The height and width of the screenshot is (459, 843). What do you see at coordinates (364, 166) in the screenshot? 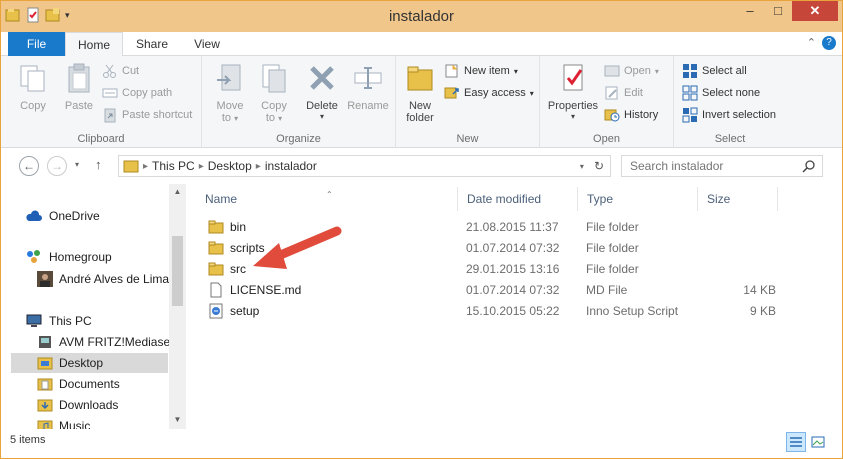
I see `address-bar: ▸ This PC ▸ Desktop ▸ instalador ▾ ↻` at bounding box center [364, 166].